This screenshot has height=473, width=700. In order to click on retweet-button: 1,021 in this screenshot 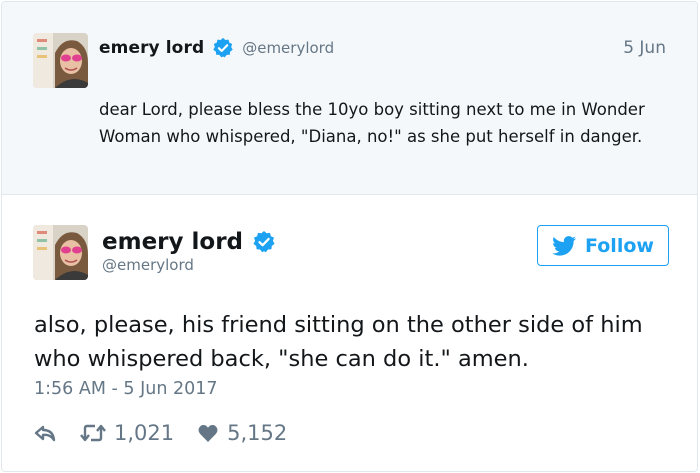, I will do `click(139, 433)`.